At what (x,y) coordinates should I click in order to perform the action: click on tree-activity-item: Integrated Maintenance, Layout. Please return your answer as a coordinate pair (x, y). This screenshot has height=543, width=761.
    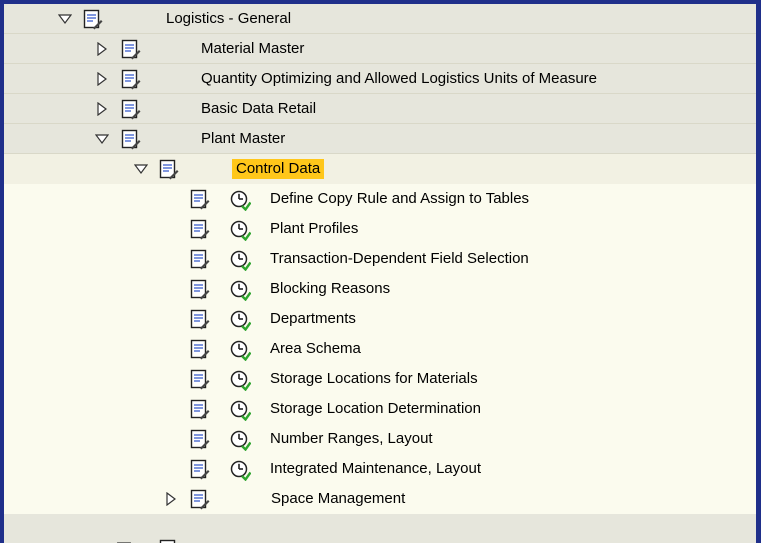
    Looking at the image, I should click on (380, 469).